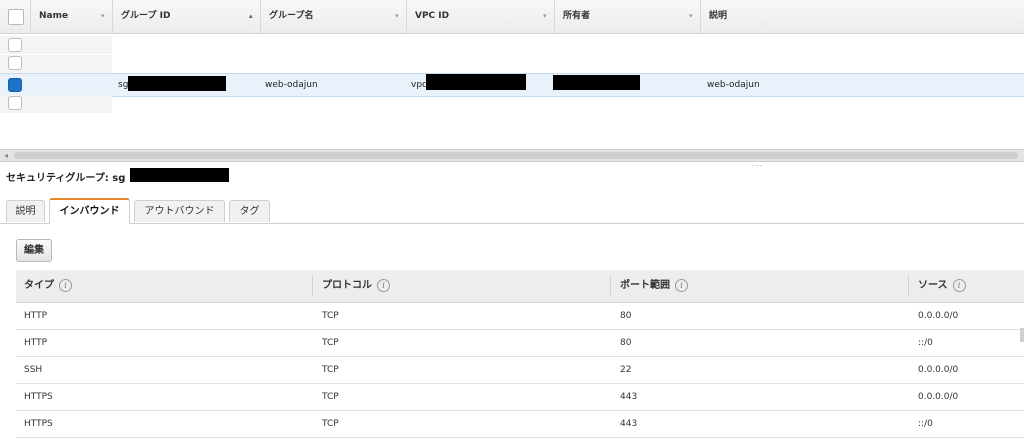 The height and width of the screenshot is (441, 1024). Describe the element at coordinates (516, 155) in the screenshot. I see `scrollbar-thumb` at that location.